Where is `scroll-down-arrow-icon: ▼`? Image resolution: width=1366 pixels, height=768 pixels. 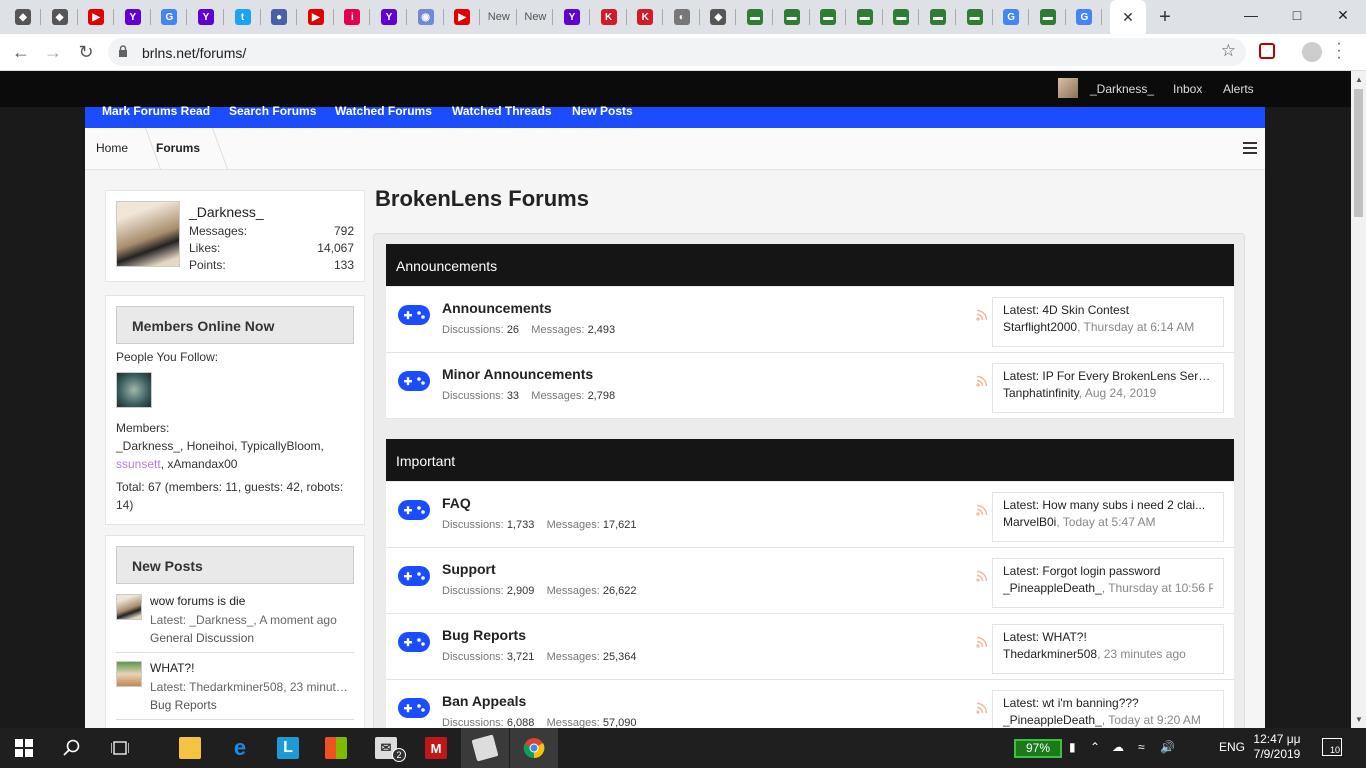
scroll-down-arrow-icon: ▼ is located at coordinates (1359, 719).